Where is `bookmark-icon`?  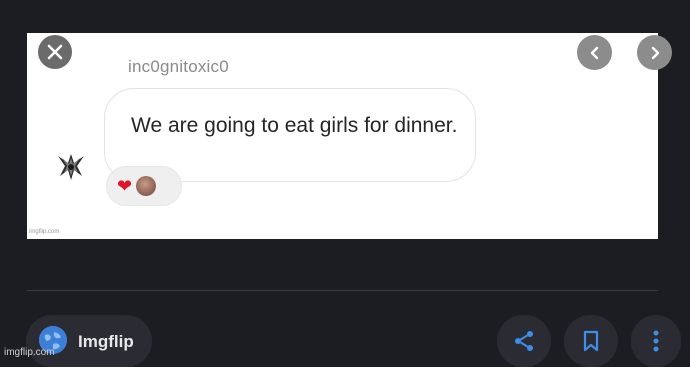 bookmark-icon is located at coordinates (591, 341).